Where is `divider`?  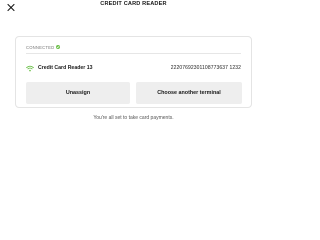 divider is located at coordinates (133, 53).